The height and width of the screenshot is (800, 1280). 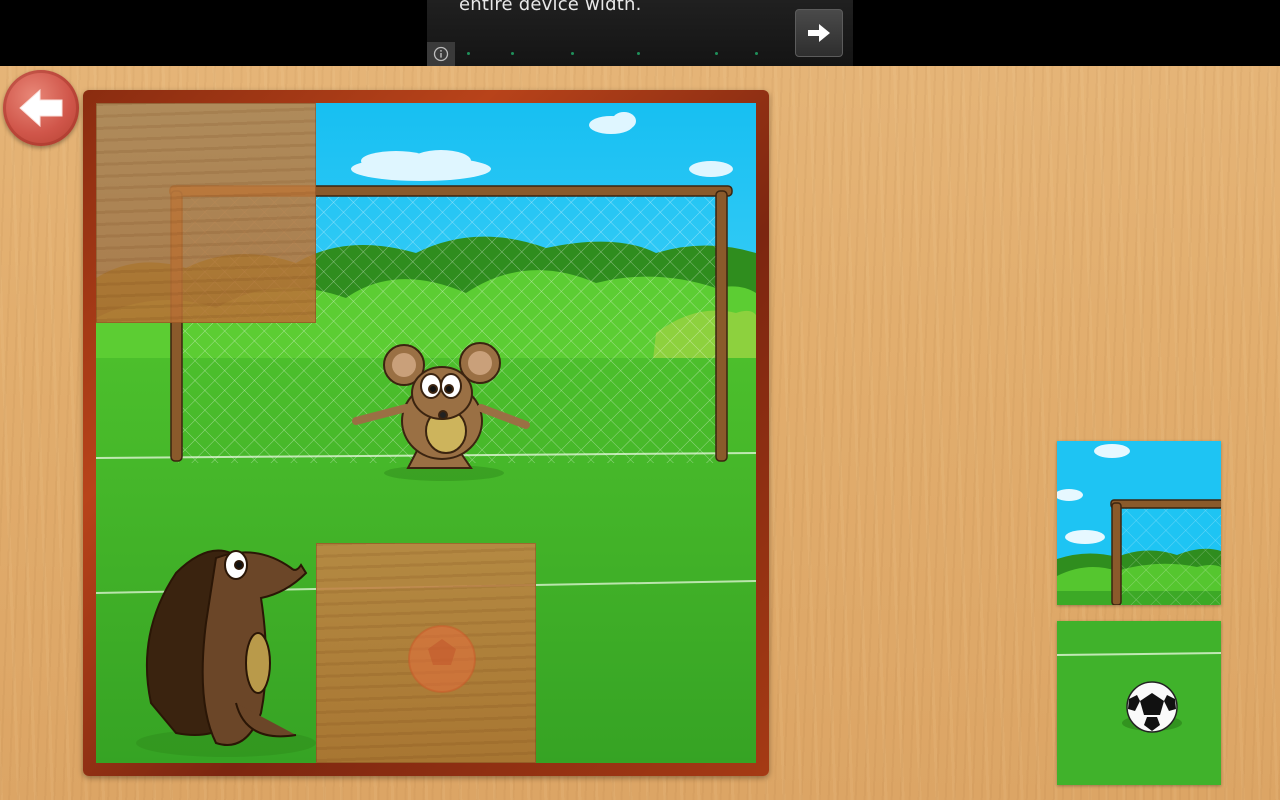 I want to click on info-icon, so click(x=441, y=54).